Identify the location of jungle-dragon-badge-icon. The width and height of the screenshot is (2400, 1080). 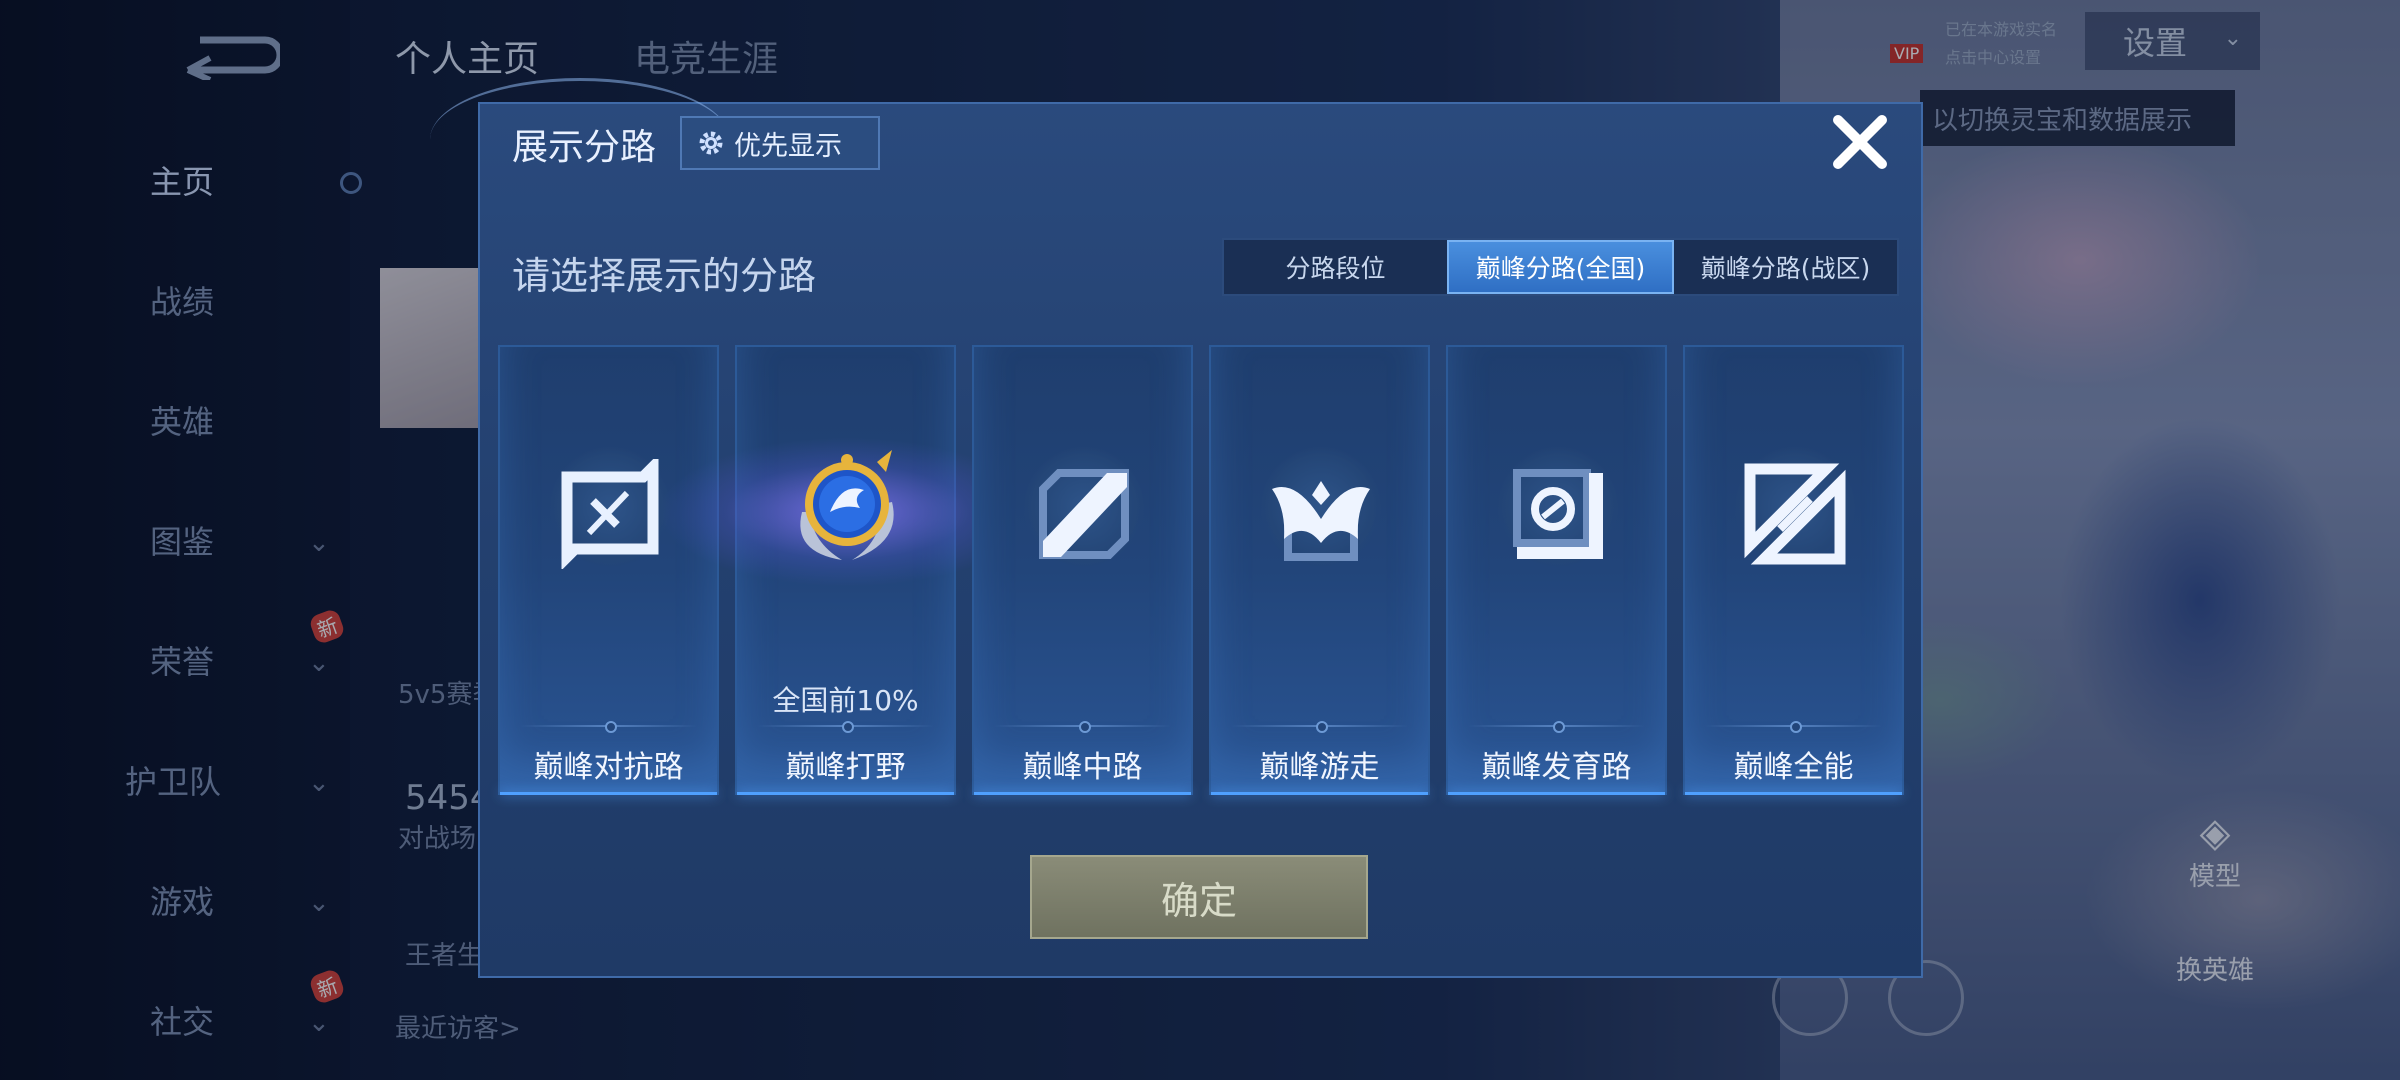
(847, 505).